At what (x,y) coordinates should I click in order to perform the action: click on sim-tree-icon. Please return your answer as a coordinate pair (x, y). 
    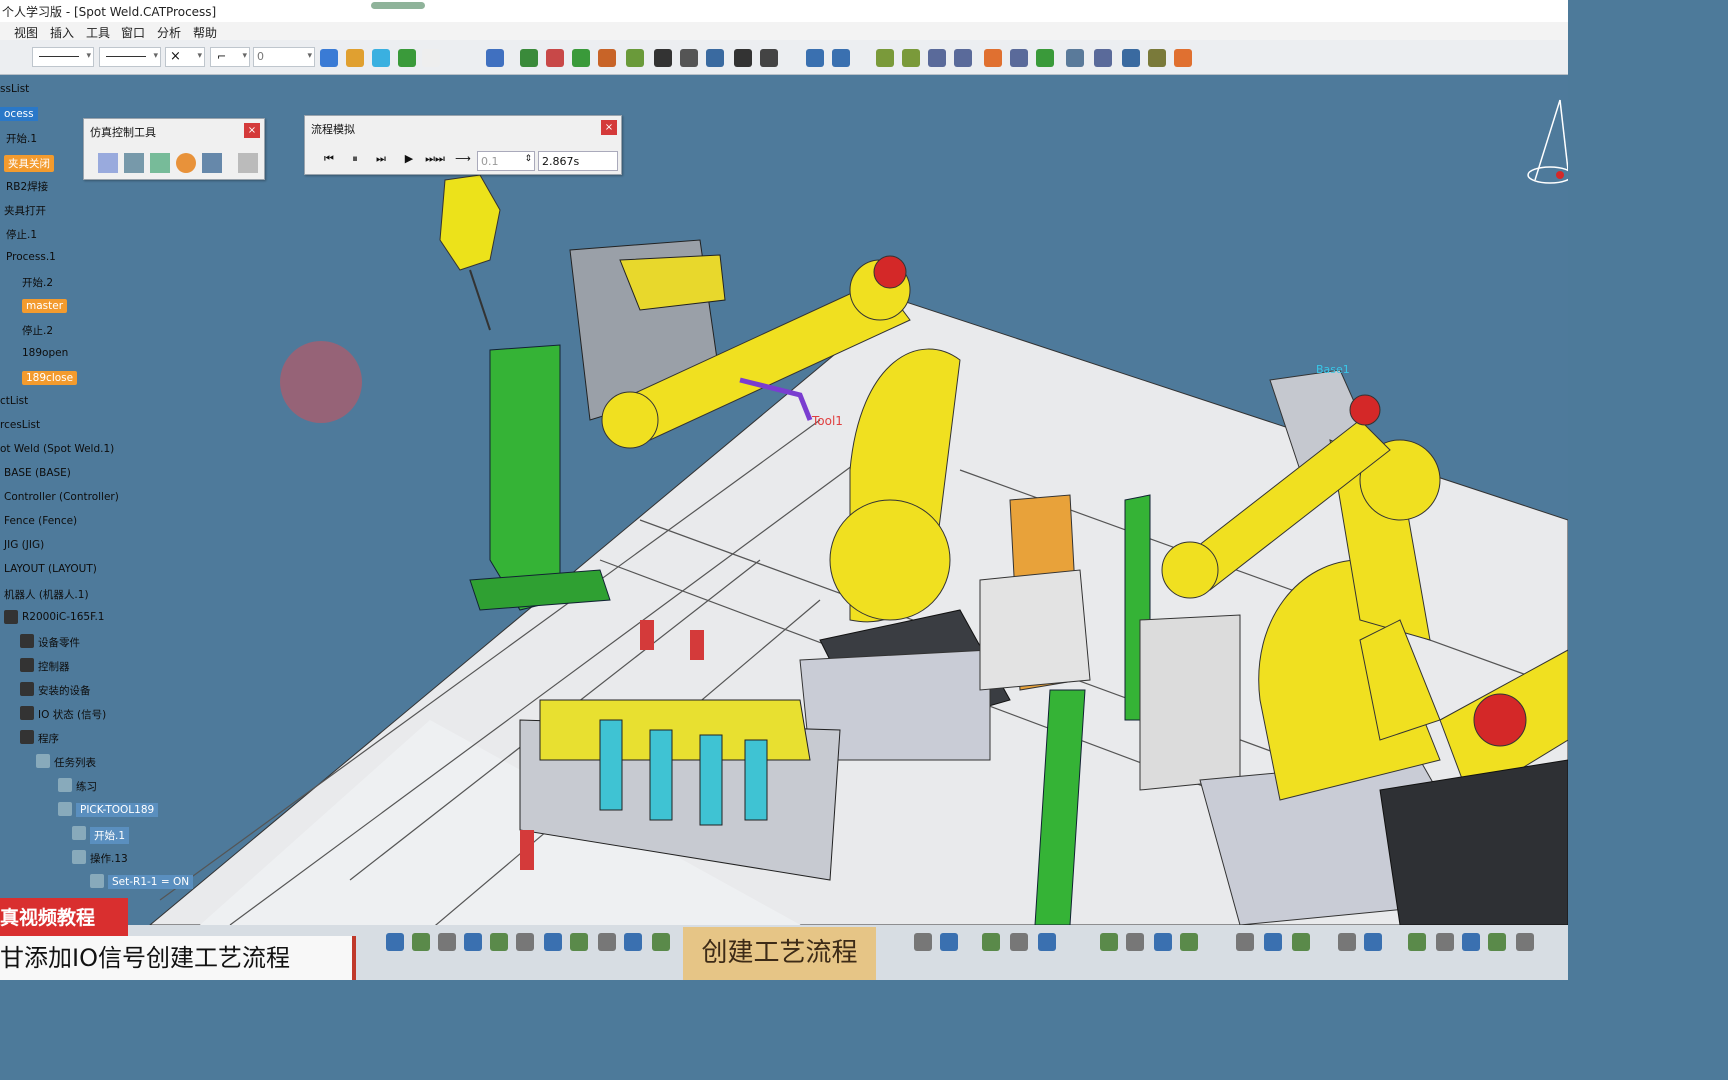
    Looking at the image, I should click on (160, 163).